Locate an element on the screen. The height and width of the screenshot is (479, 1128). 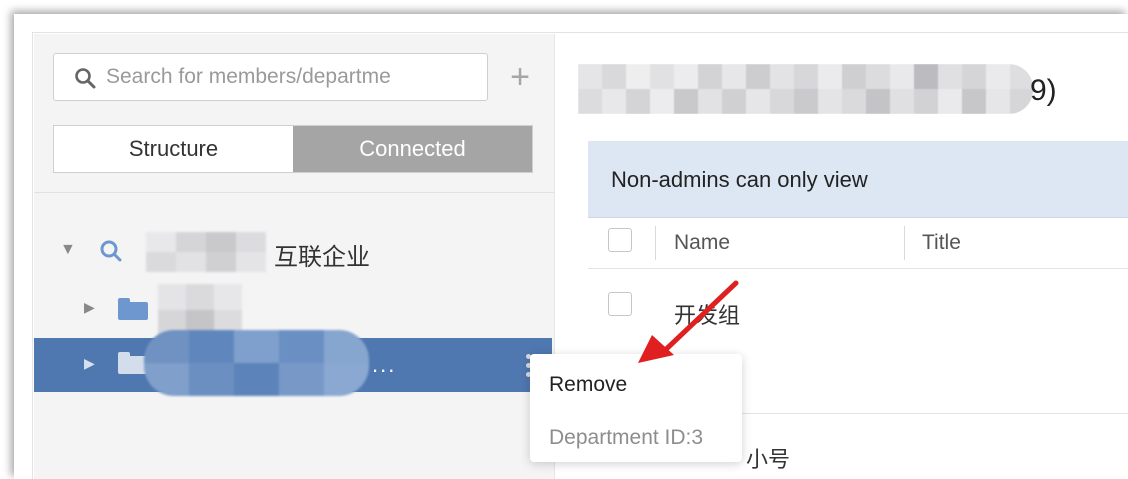
view-toggle: Structure Connected is located at coordinates (293, 149).